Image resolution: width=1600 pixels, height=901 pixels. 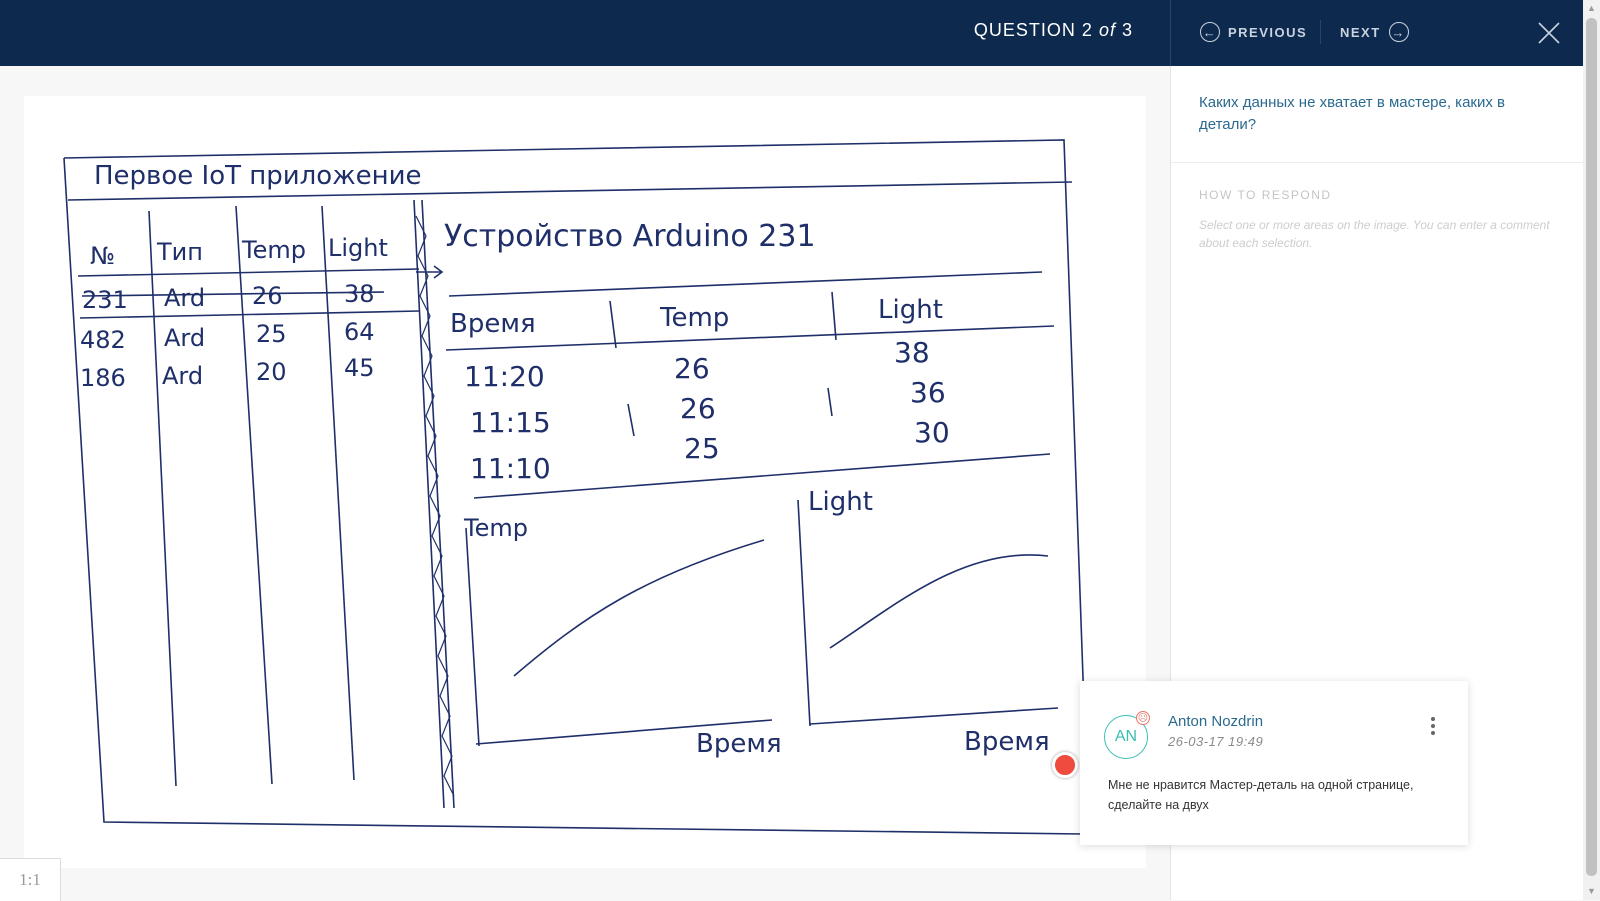 What do you see at coordinates (1398, 32) in the screenshot?
I see `arrow-right-icon: →` at bounding box center [1398, 32].